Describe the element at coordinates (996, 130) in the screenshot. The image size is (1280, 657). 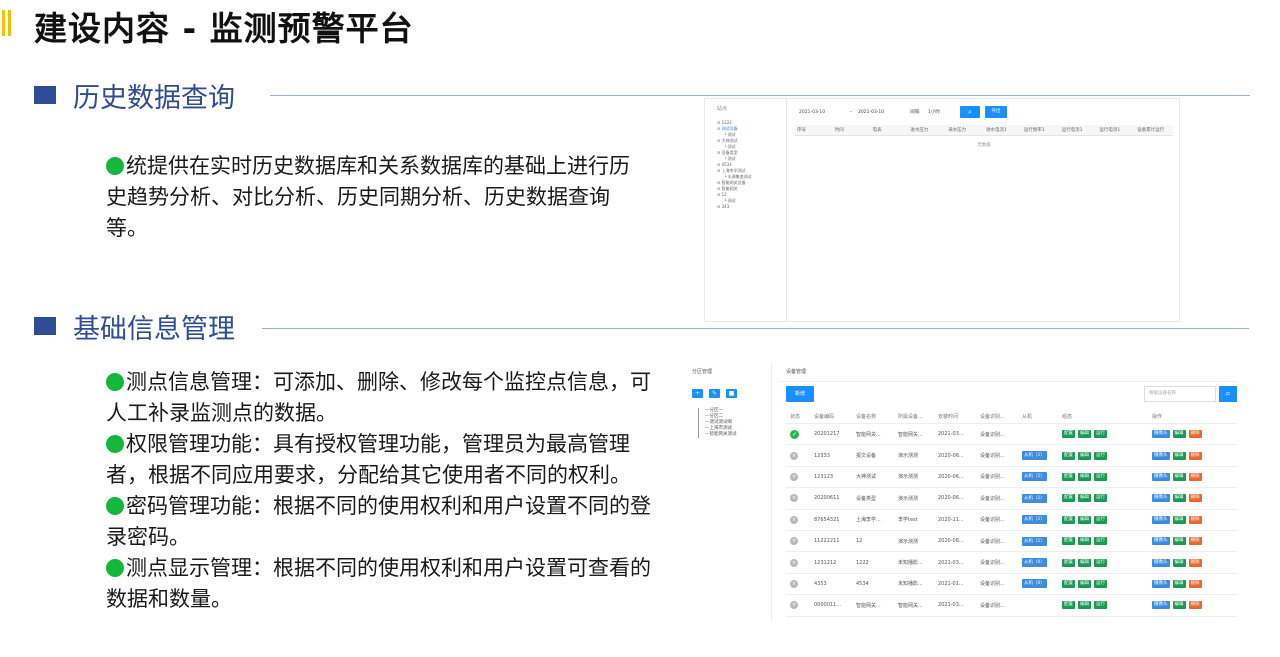
I see `column-header: 进水电流1` at that location.